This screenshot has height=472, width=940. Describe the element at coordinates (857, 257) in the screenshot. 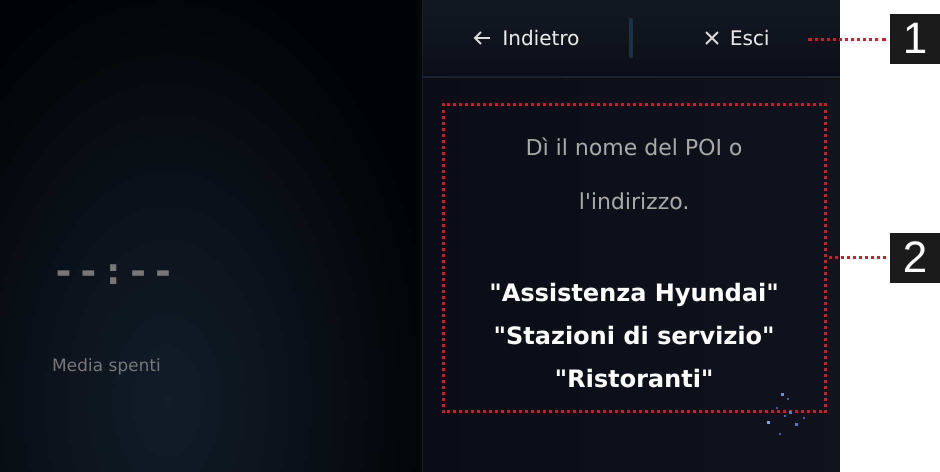

I see `leader-line` at that location.